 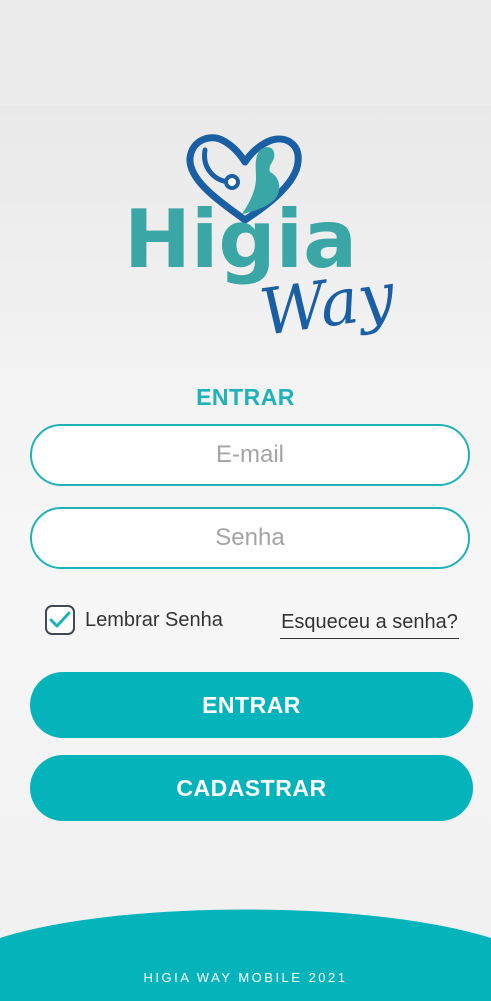 I want to click on logo-tagline: Way, so click(x=327, y=305).